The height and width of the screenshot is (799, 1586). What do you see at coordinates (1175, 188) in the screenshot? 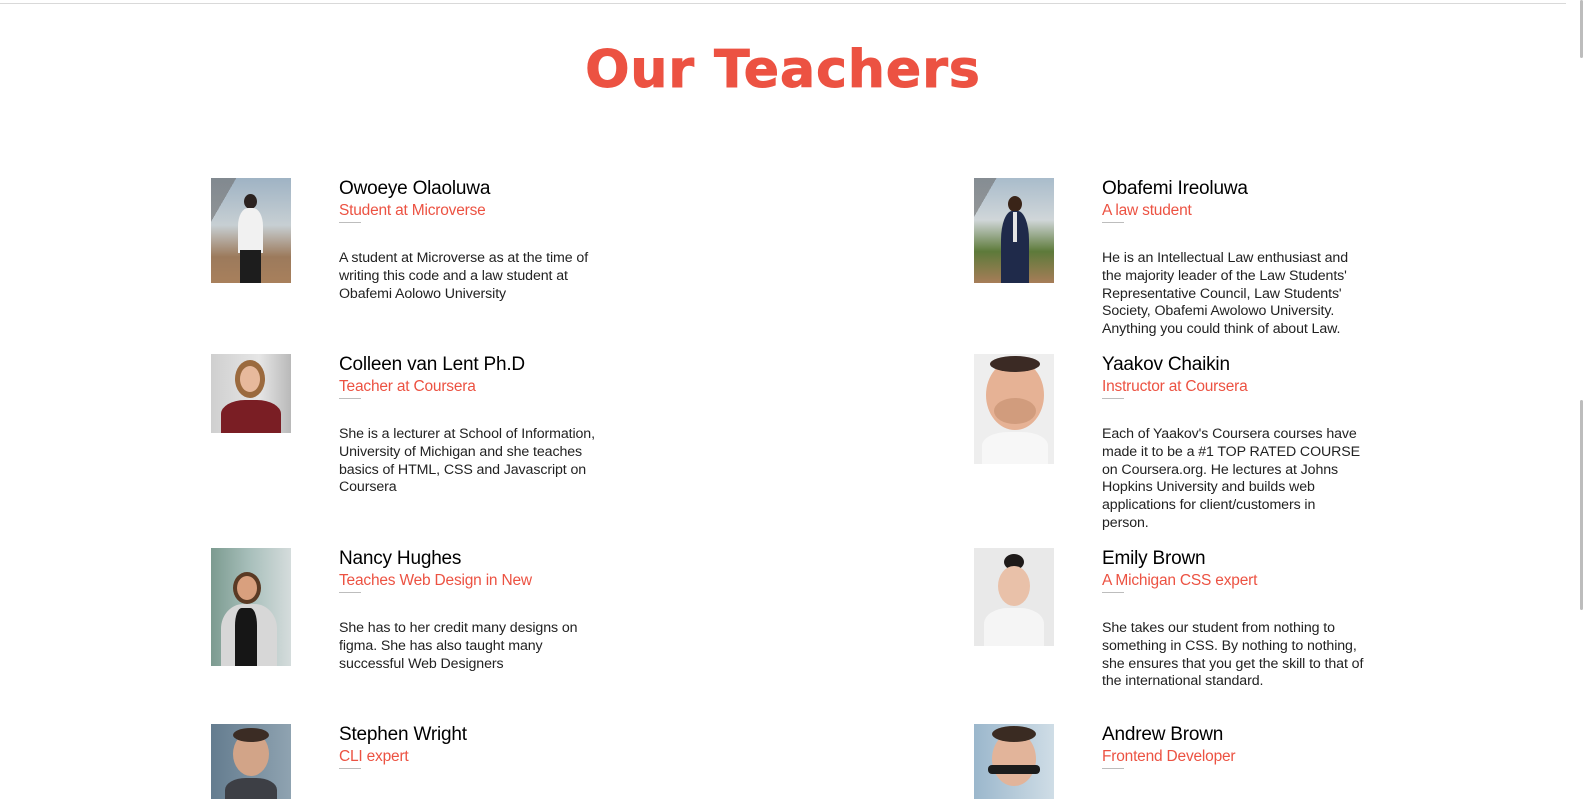
I see `teacher-name: Obafemi Ireoluwa` at bounding box center [1175, 188].